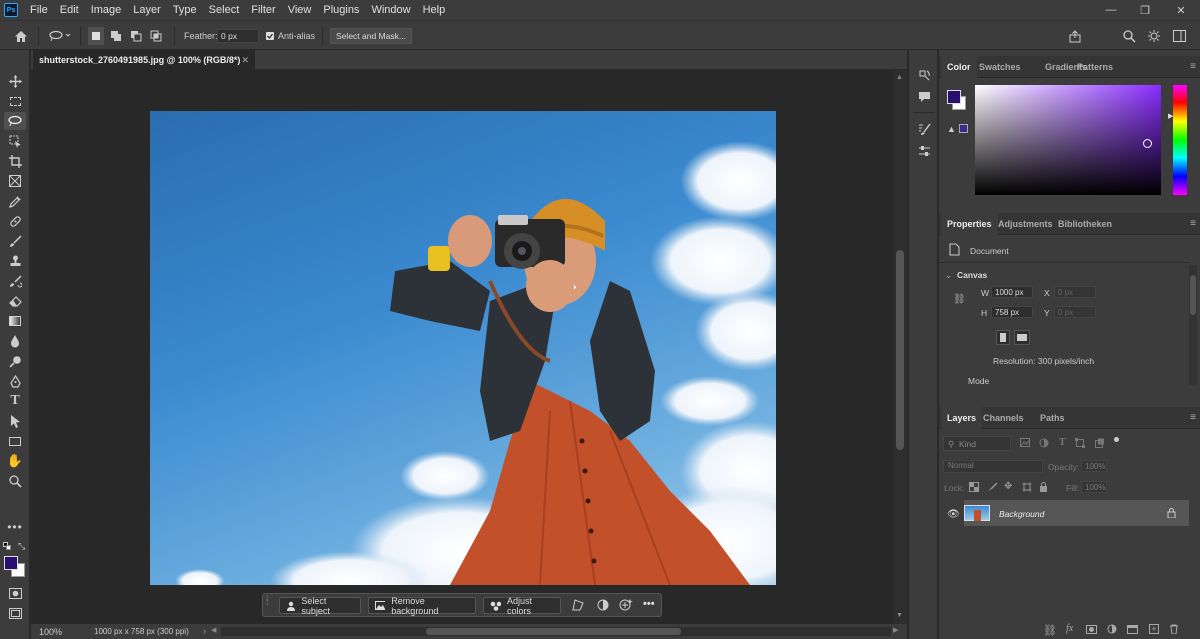 This screenshot has width=1200, height=639. Describe the element at coordinates (213, 630) in the screenshot. I see `scroll-left-icon: ◀` at that location.